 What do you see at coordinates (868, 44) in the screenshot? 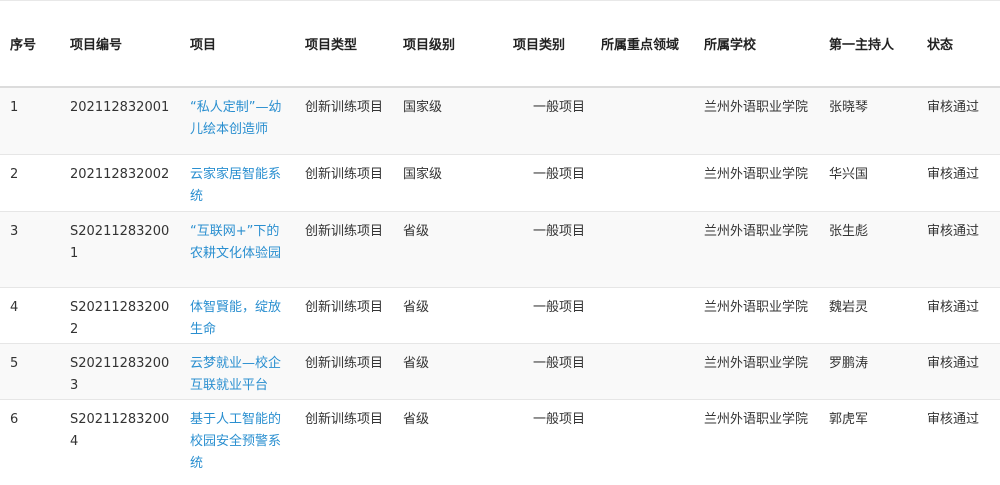
I see `header-host: 第一主持人` at bounding box center [868, 44].